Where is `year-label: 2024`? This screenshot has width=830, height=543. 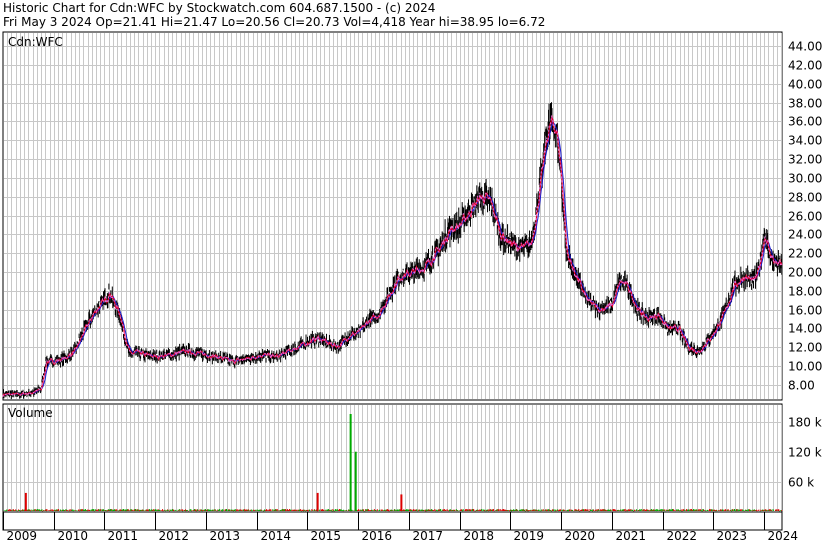
year-label: 2024 is located at coordinates (783, 536).